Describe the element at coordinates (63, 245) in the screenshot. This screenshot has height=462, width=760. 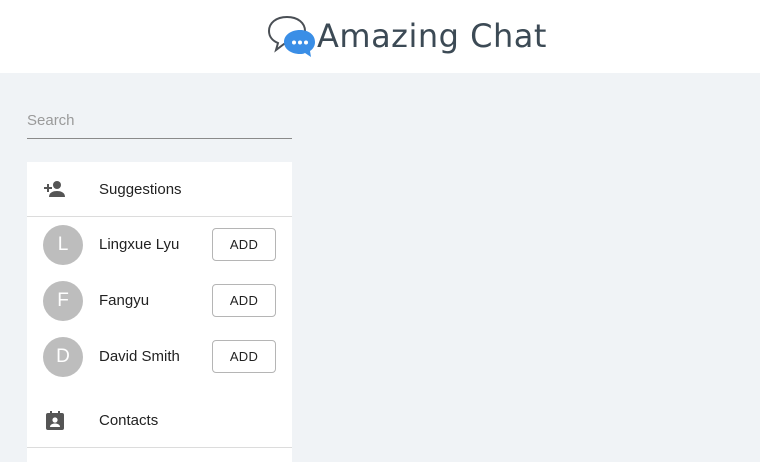
I see `avatar: L` at that location.